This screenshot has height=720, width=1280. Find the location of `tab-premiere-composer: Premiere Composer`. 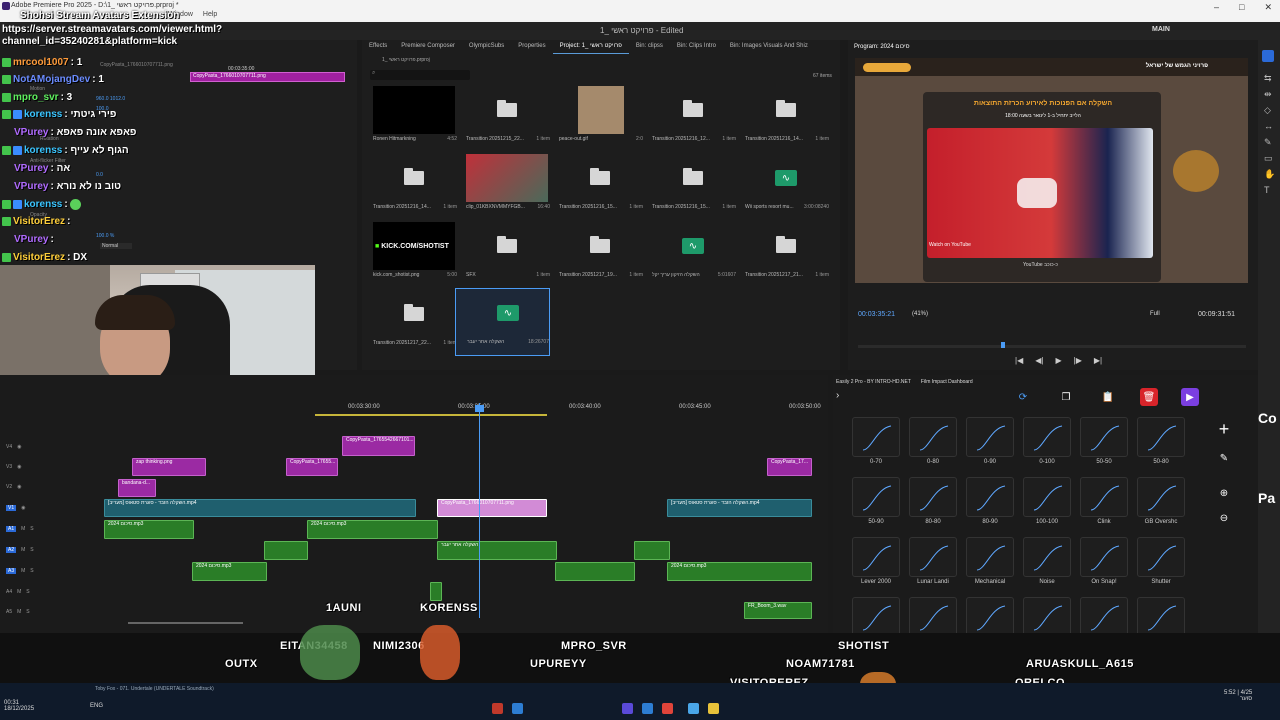

tab-premiere-composer: Premiere Composer is located at coordinates (428, 47).